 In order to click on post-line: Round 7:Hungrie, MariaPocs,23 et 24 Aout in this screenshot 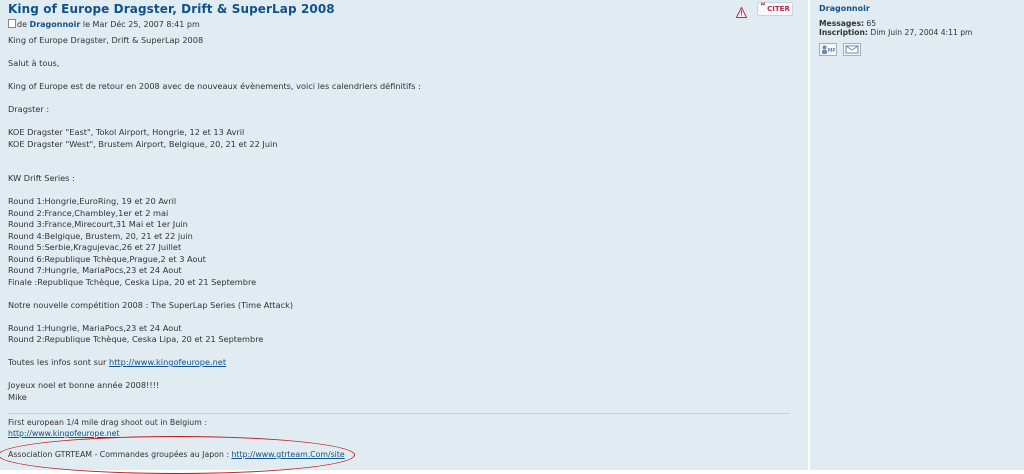, I will do `click(95, 270)`.